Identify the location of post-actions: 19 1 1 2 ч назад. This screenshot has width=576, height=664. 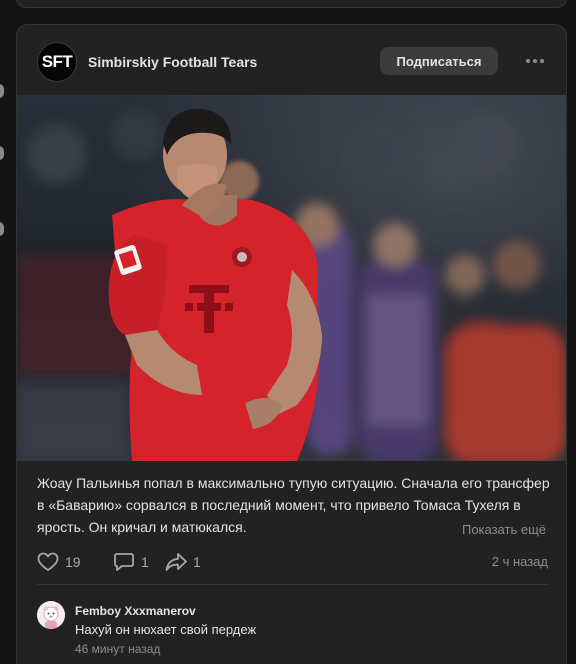
(292, 562).